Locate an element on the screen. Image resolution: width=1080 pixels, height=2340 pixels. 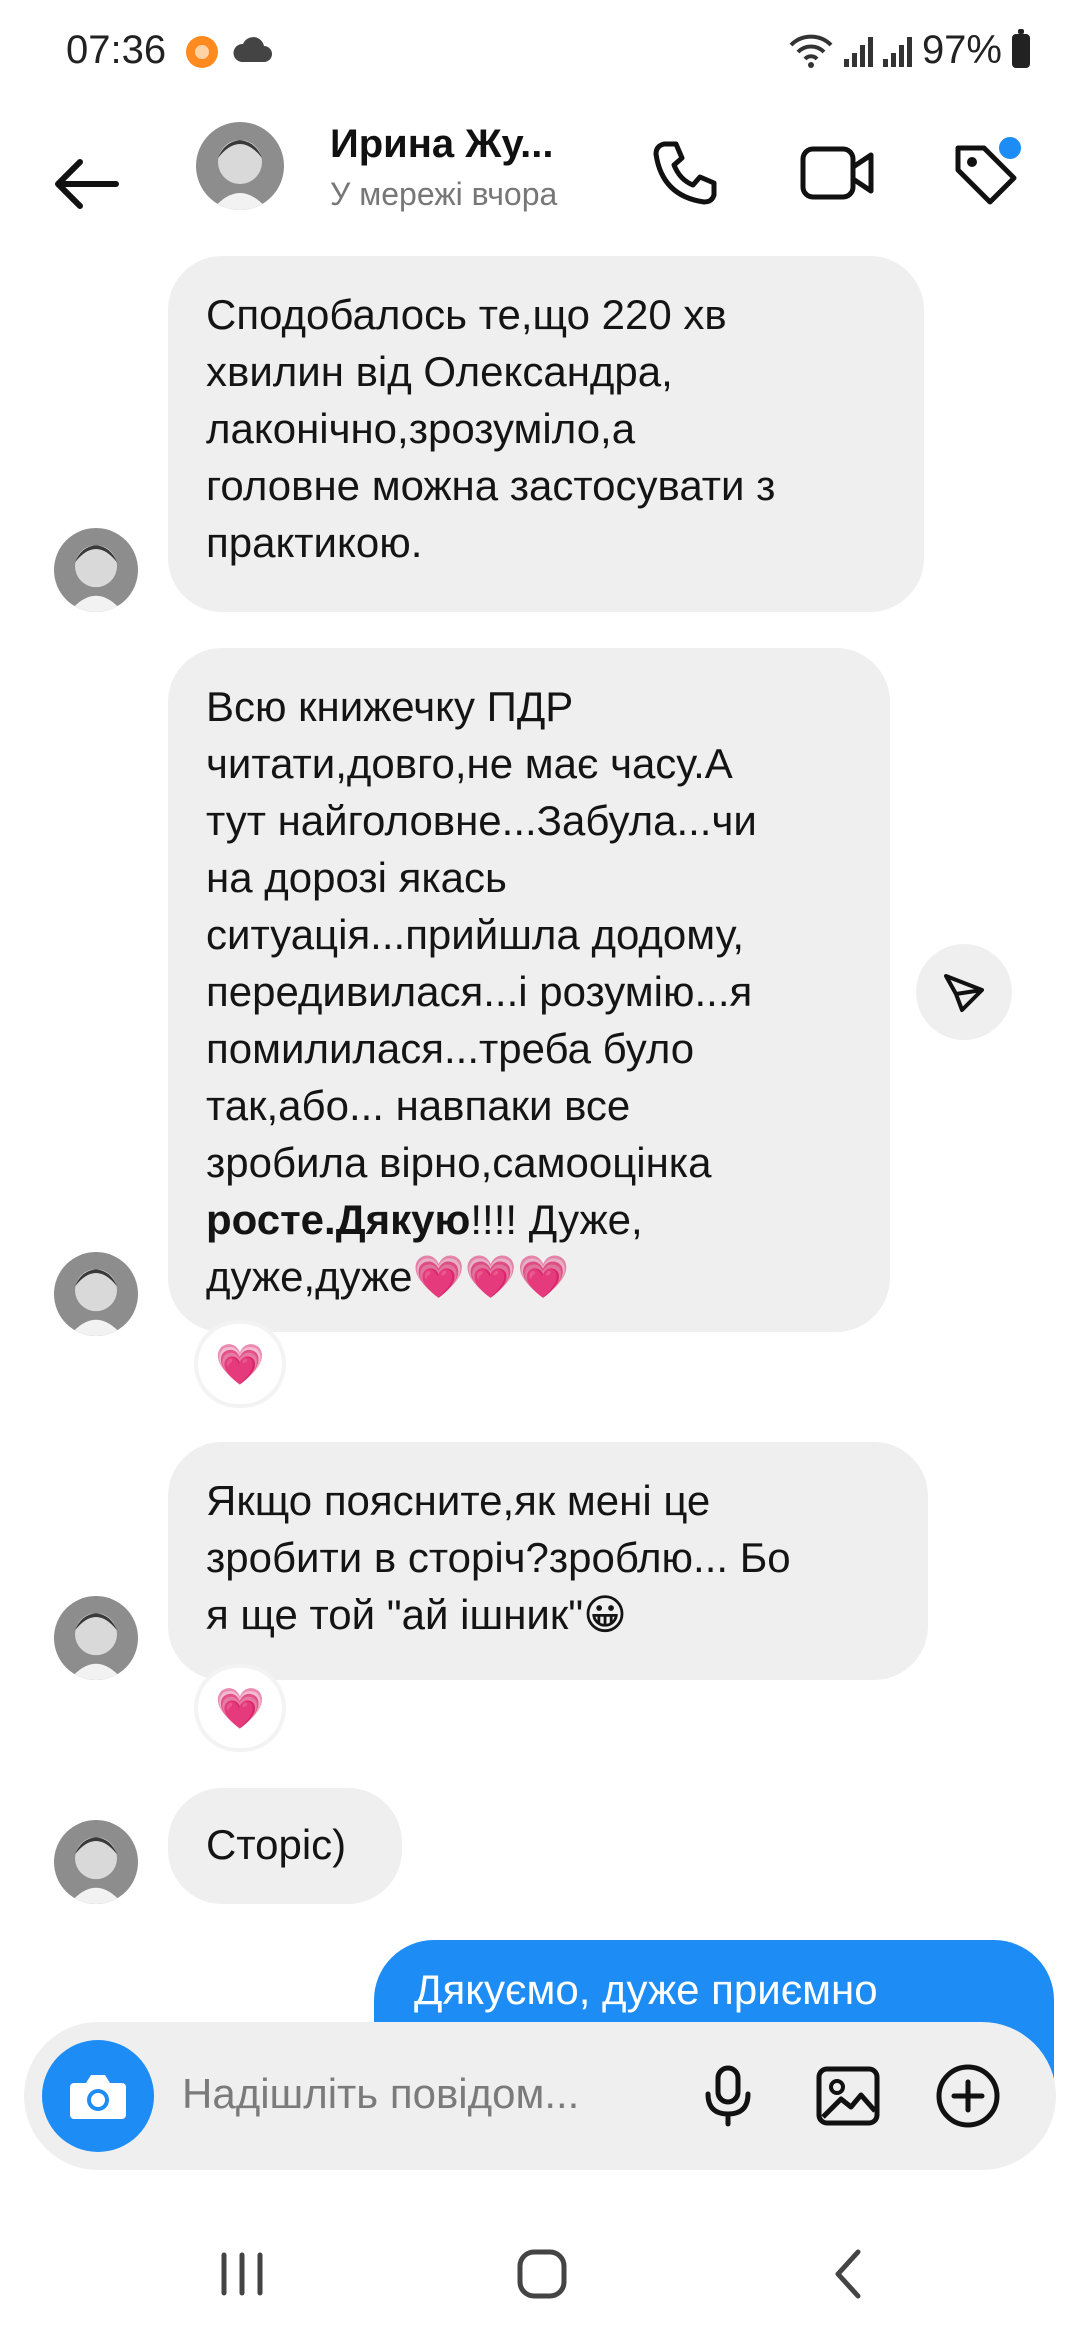
send-arrow-icon is located at coordinates (964, 993).